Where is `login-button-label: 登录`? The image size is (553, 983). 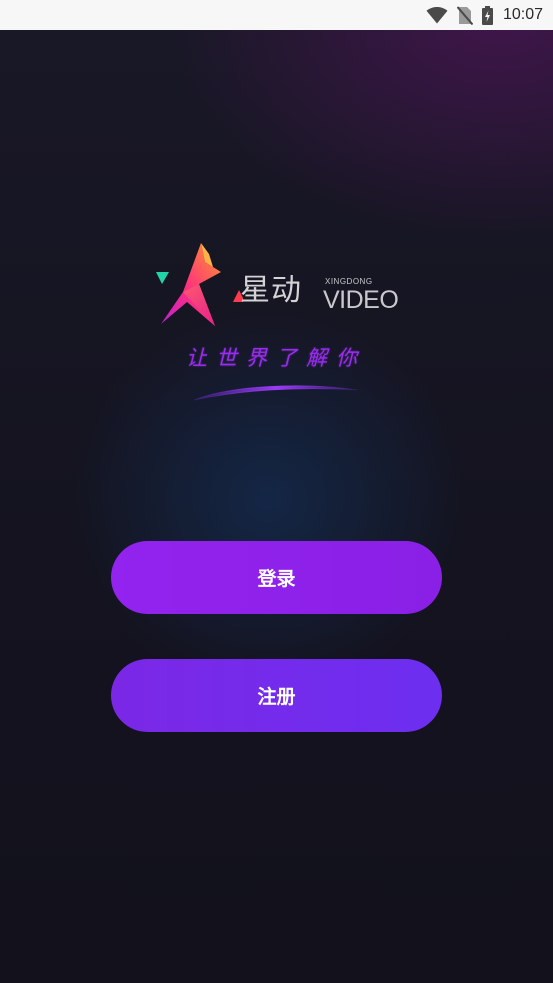
login-button-label: 登录 is located at coordinates (276, 579).